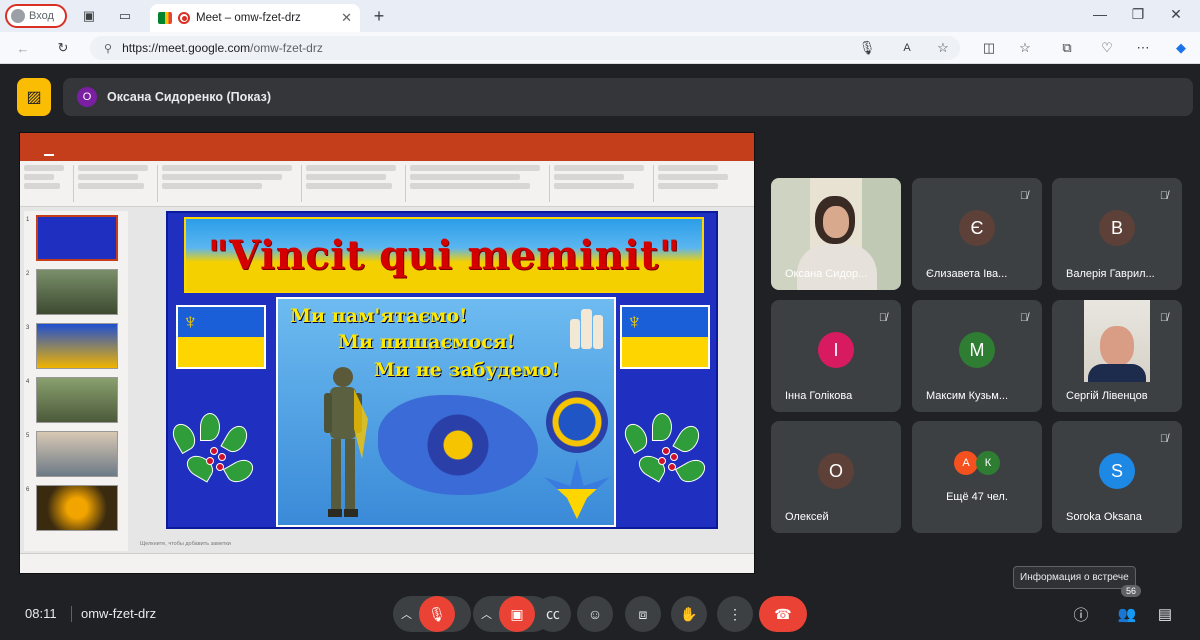 The image size is (1200, 640). What do you see at coordinates (217, 455) in the screenshot?
I see `viburnum-left` at bounding box center [217, 455].